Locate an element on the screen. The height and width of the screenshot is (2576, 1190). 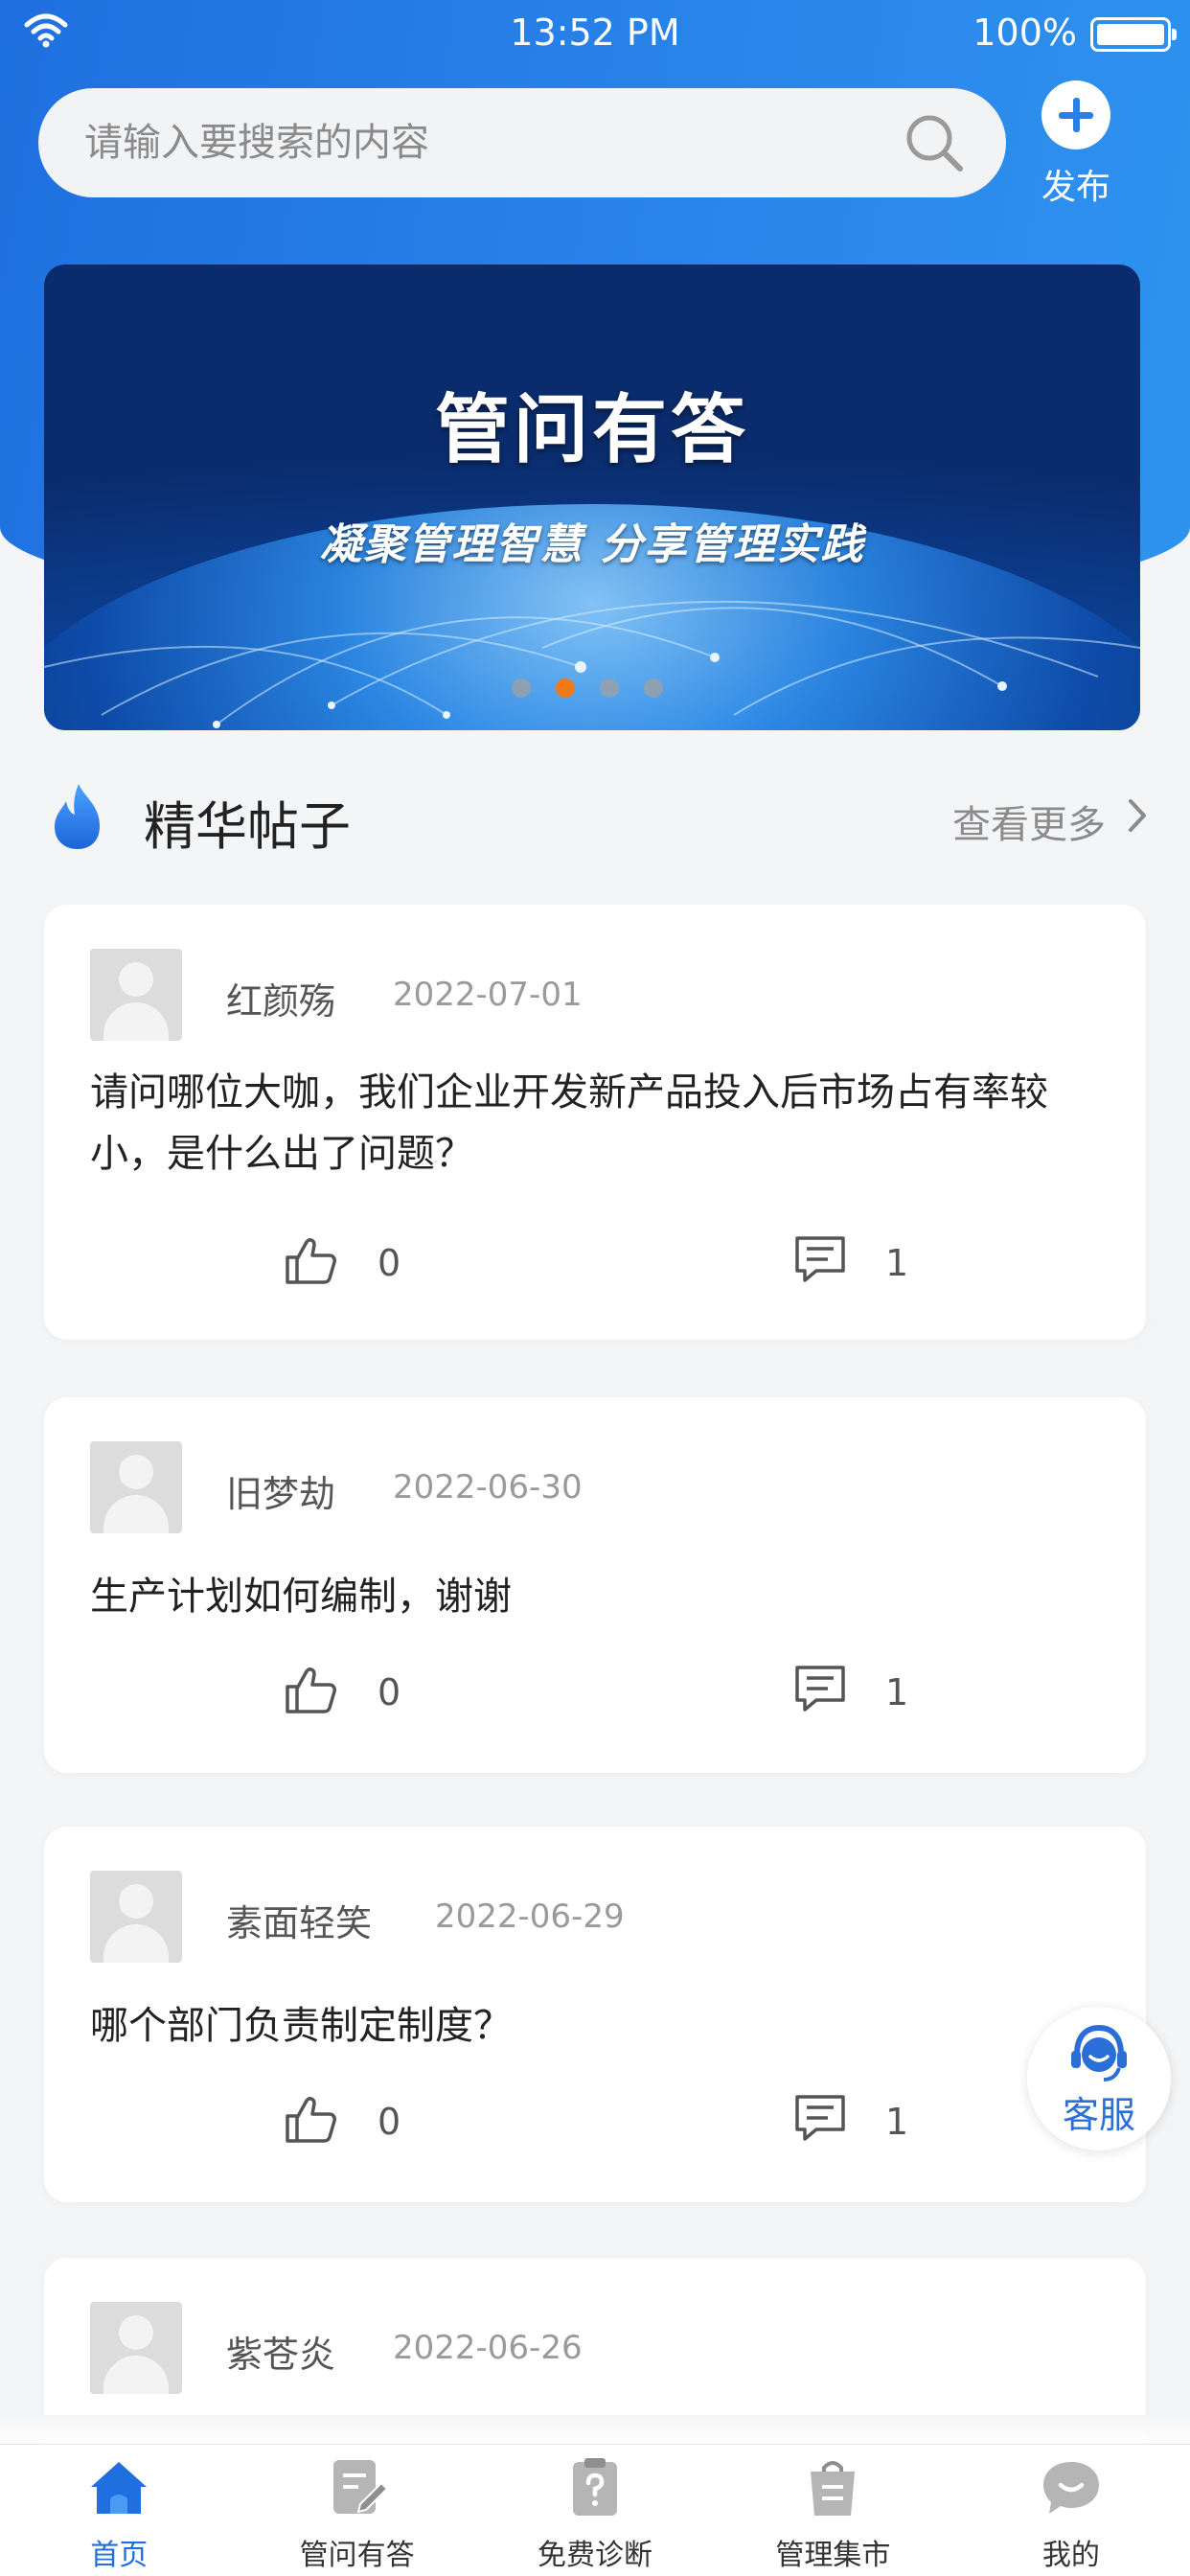
post-date: 2022-06-30 is located at coordinates (488, 1487).